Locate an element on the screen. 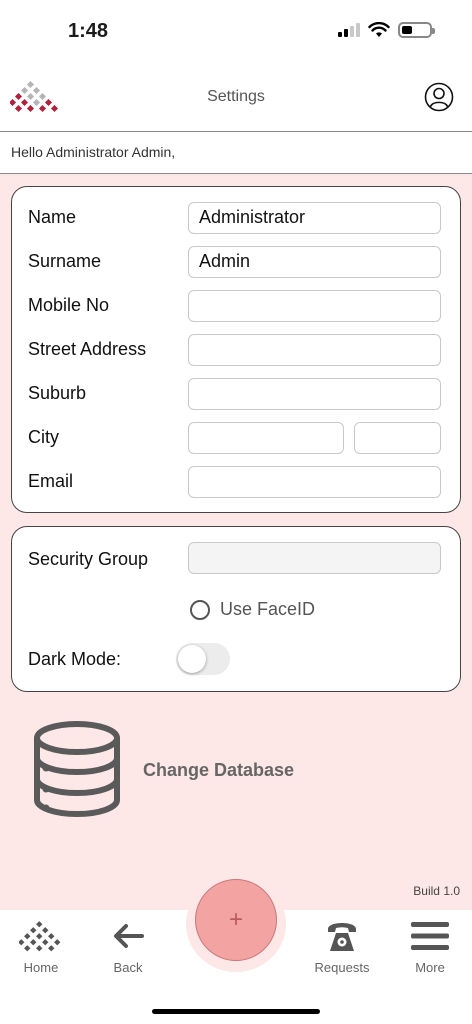 The width and height of the screenshot is (472, 1024). street-address-label: Street Address is located at coordinates (87, 349).